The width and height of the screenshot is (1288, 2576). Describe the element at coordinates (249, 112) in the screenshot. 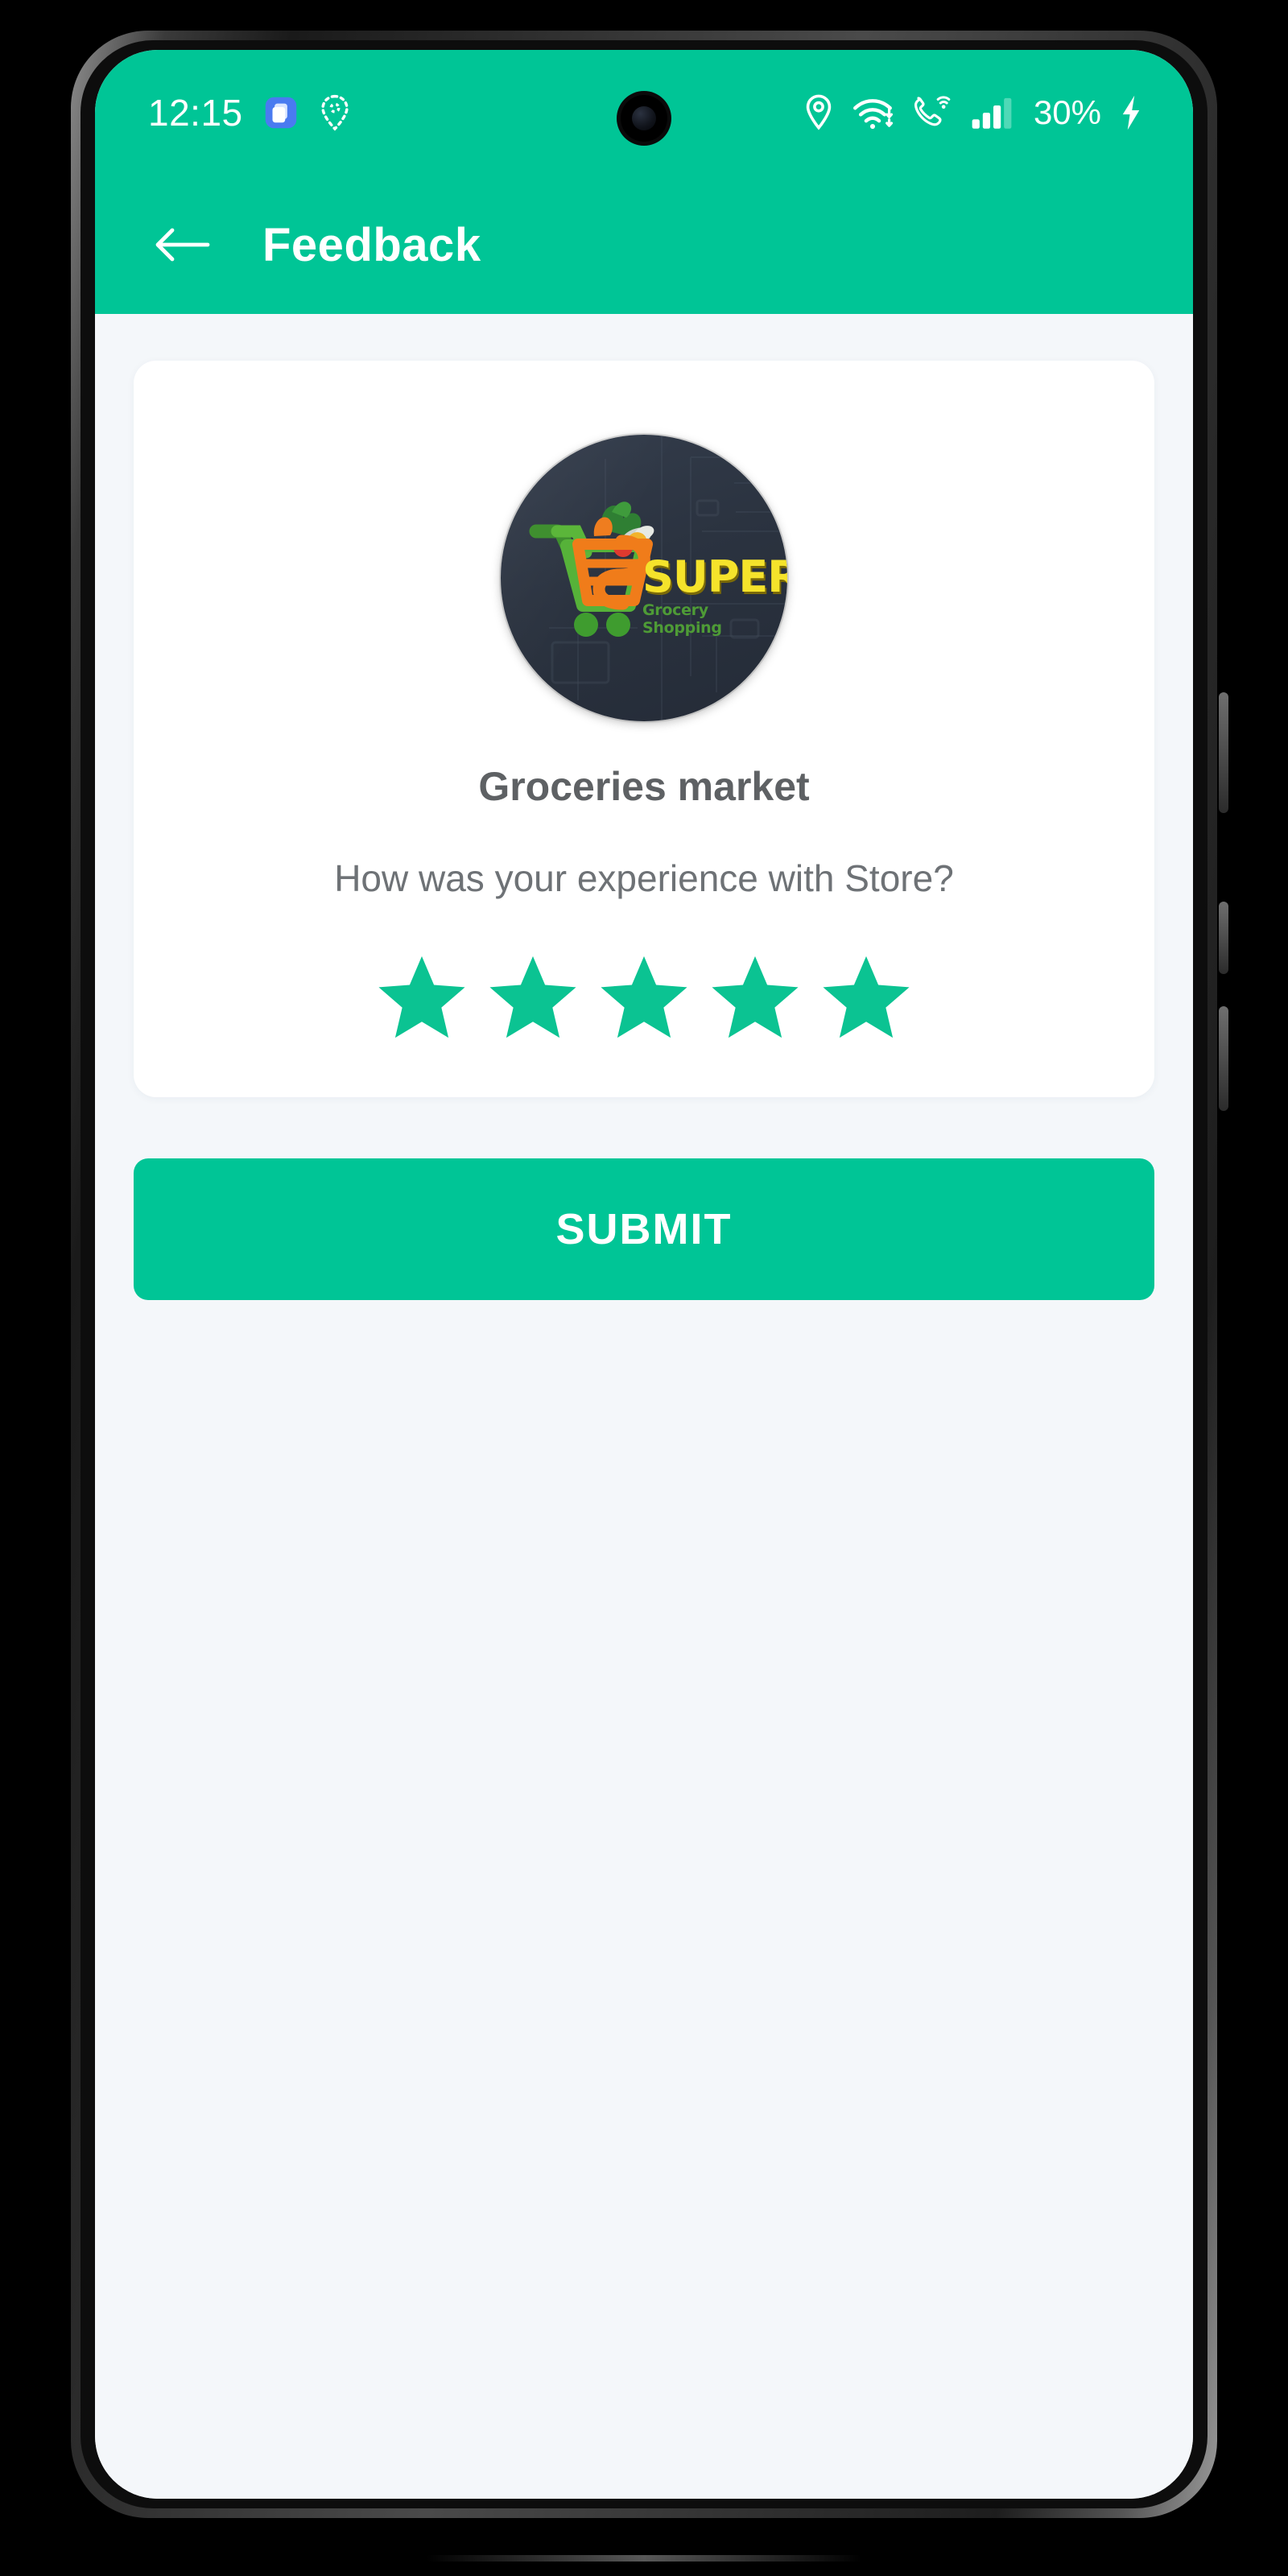

I see `status-bar-left: 12:15` at that location.